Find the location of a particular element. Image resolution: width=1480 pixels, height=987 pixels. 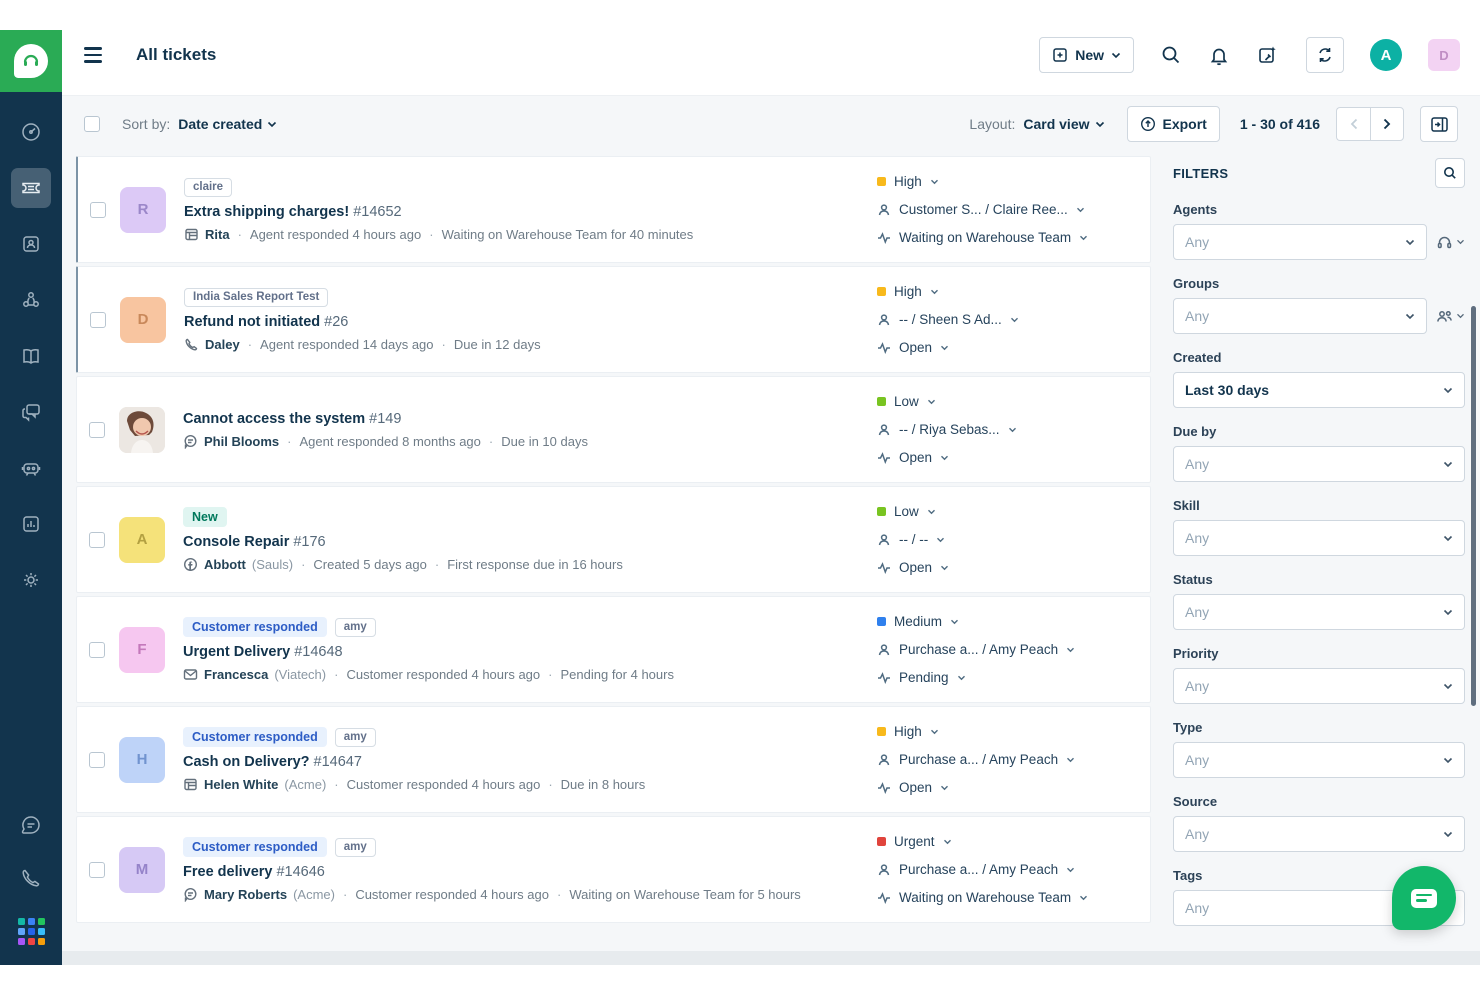

sidebar-item-bots is located at coordinates (31, 468).